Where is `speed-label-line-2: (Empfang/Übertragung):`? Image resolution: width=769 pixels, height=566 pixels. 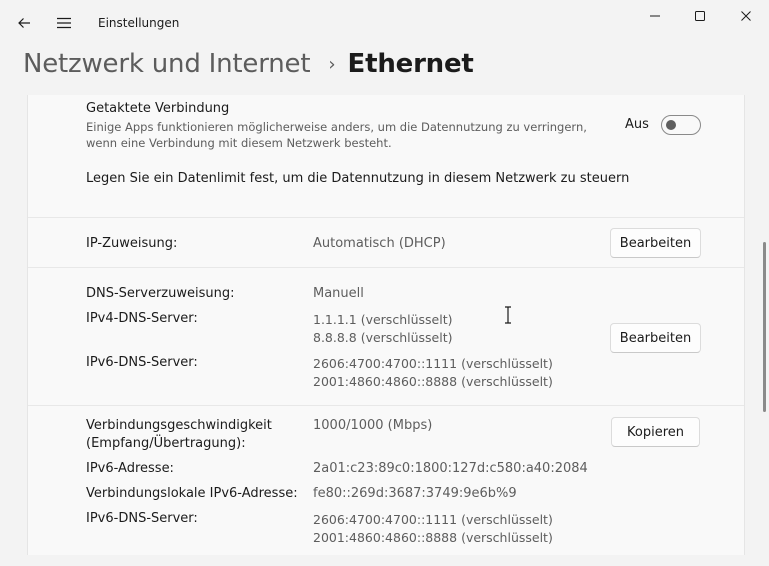
speed-label-line-2: (Empfang/Übertragung): is located at coordinates (166, 443).